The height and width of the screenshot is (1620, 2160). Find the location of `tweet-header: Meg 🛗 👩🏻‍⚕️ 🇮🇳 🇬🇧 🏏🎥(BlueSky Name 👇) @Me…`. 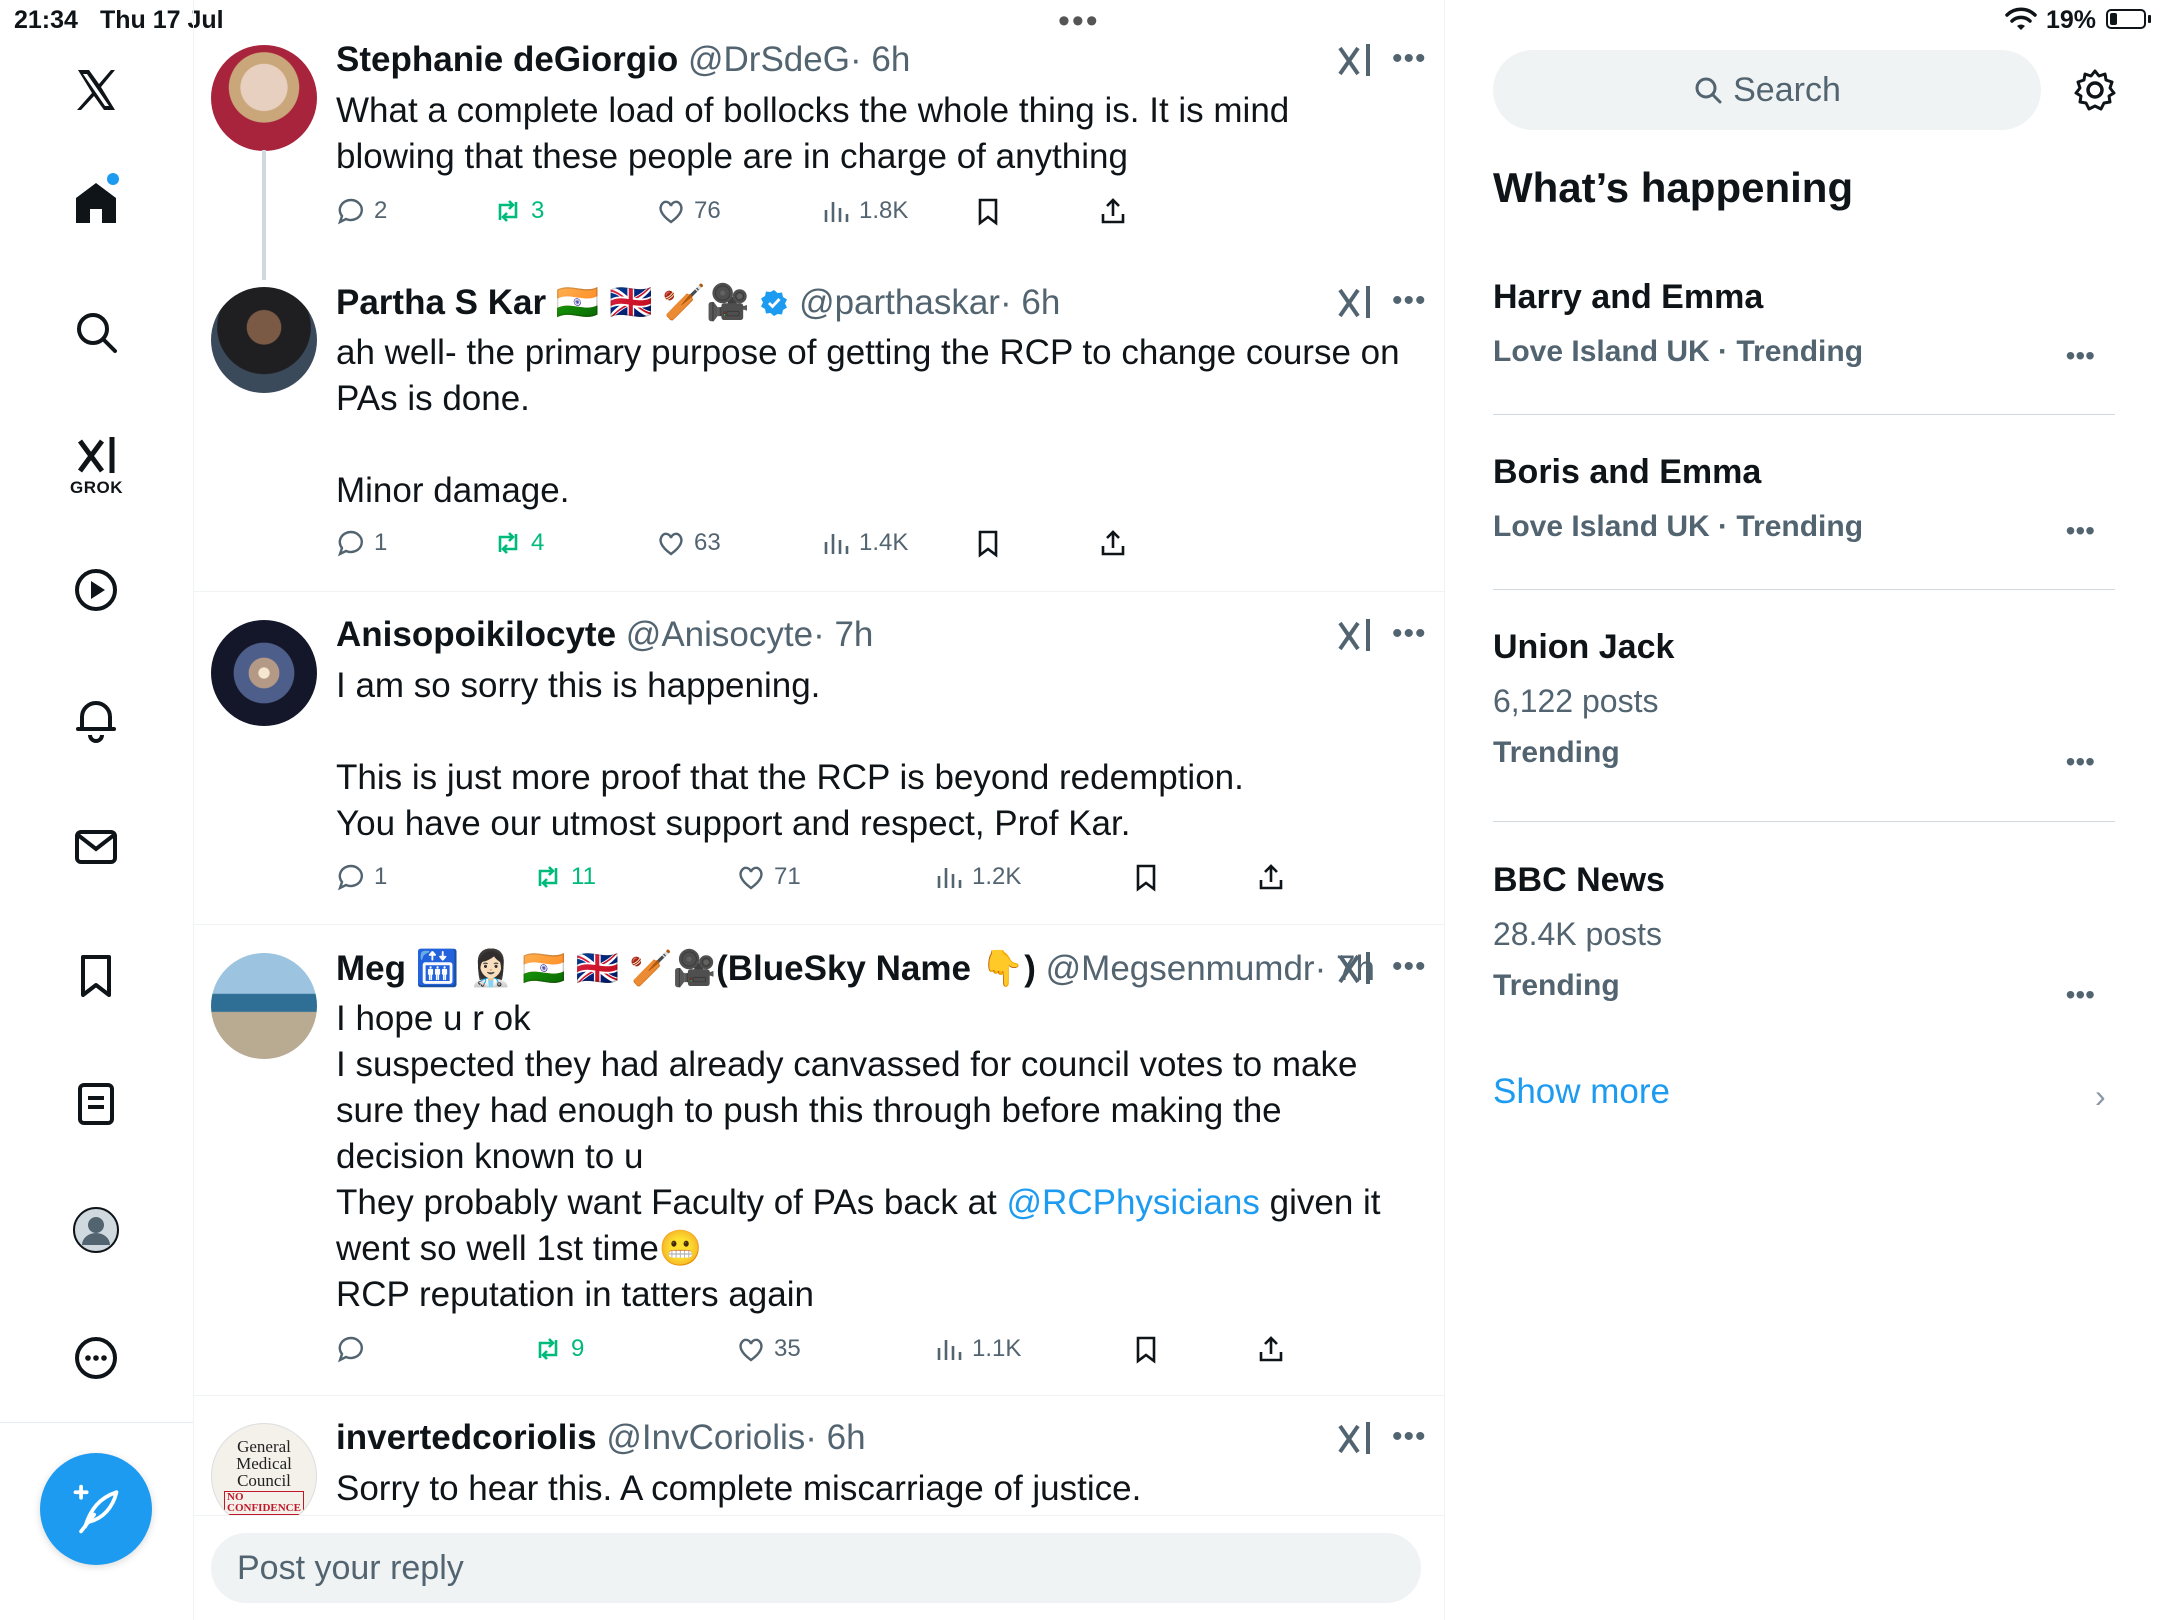

tweet-header: Meg 🛗 👩🏻‍⚕️ 🇮🇳 🇬🇧 🏏🎥(BlueSky Name 👇) @Me… is located at coordinates (855, 968).